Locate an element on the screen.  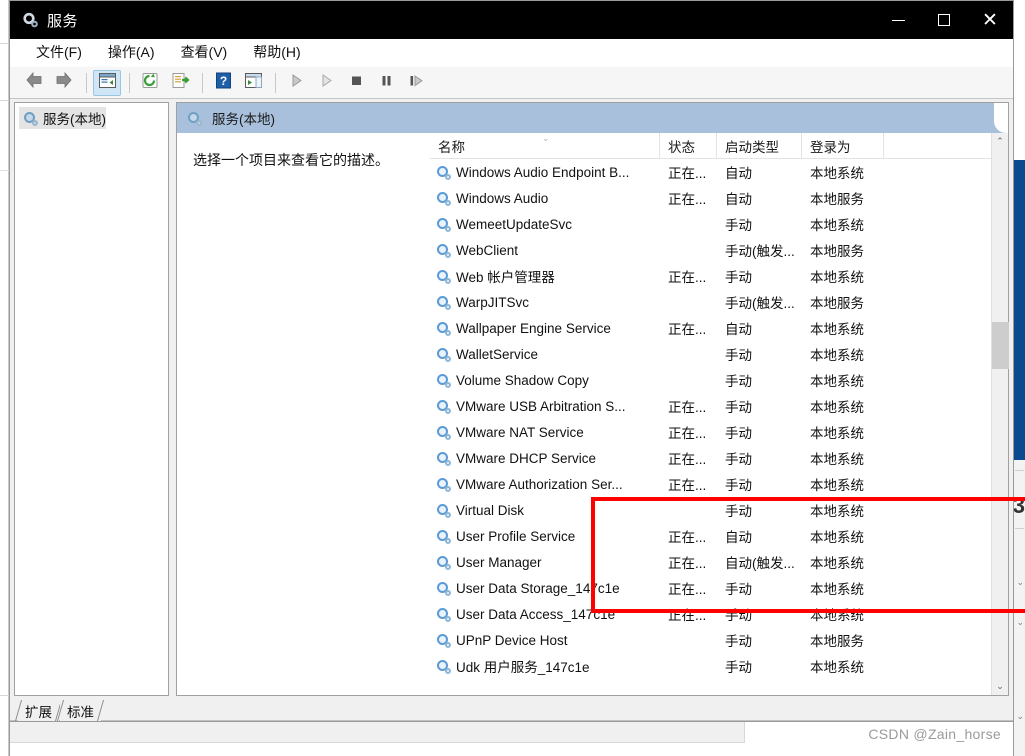
play-icon is located at coordinates (296, 83).